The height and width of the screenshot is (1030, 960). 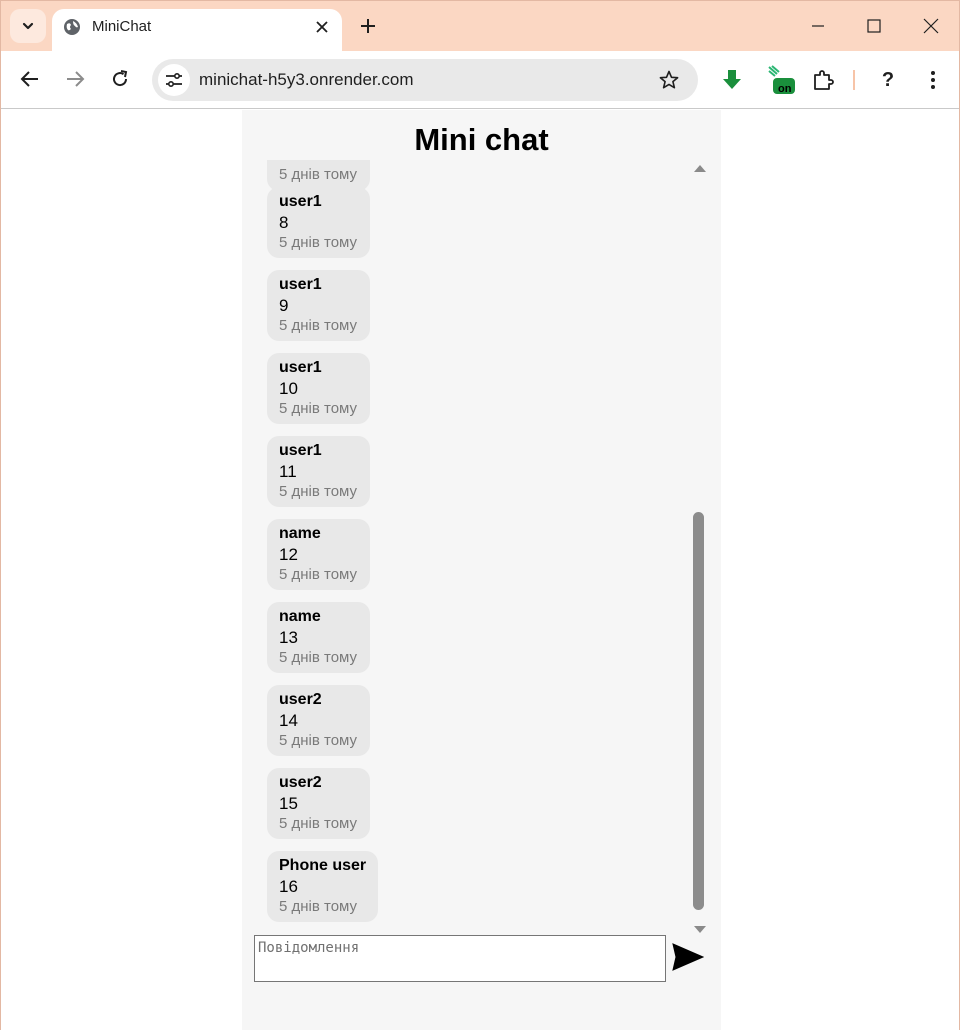 What do you see at coordinates (72, 27) in the screenshot?
I see `globe-icon` at bounding box center [72, 27].